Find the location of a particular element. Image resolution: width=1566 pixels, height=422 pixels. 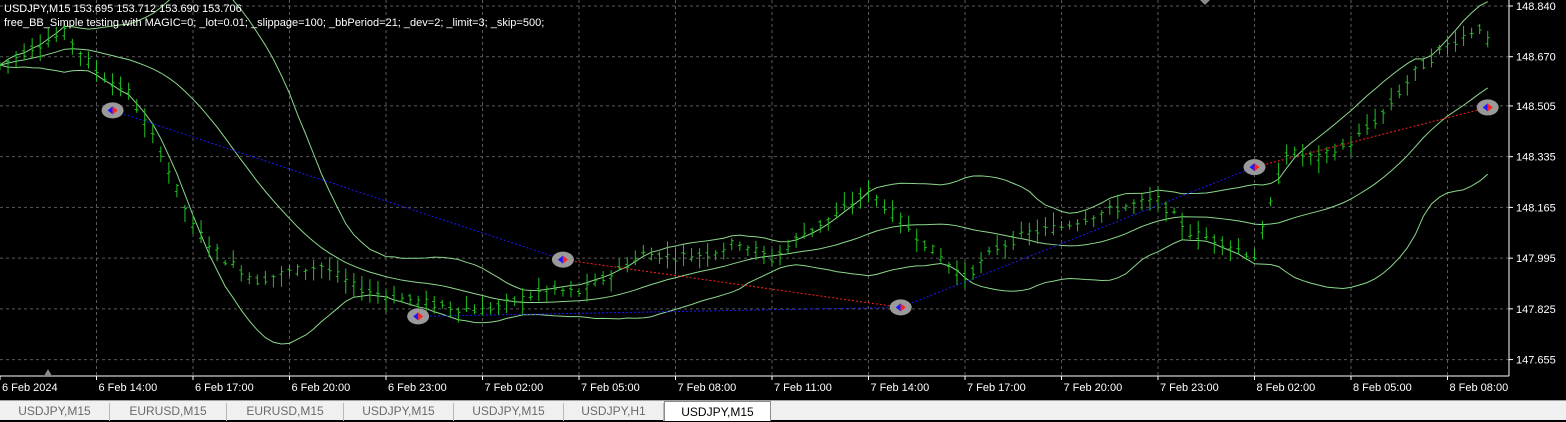

time-label: 8 Feb 08:00 is located at coordinates (1479, 388).